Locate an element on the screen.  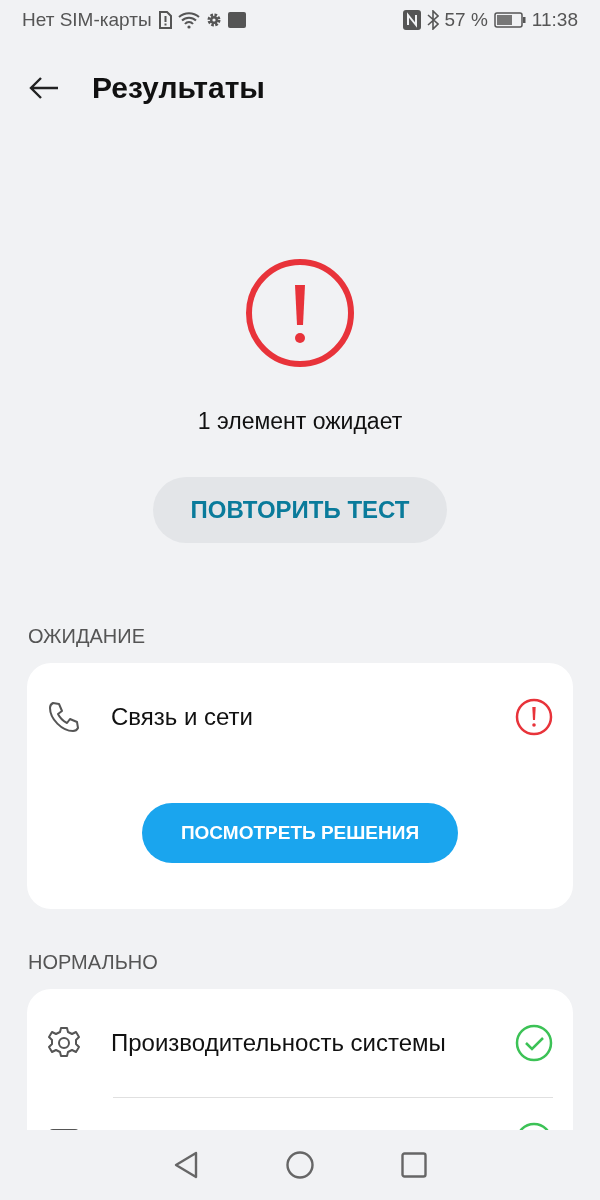
page-title: Результаты is located at coordinates (178, 88).